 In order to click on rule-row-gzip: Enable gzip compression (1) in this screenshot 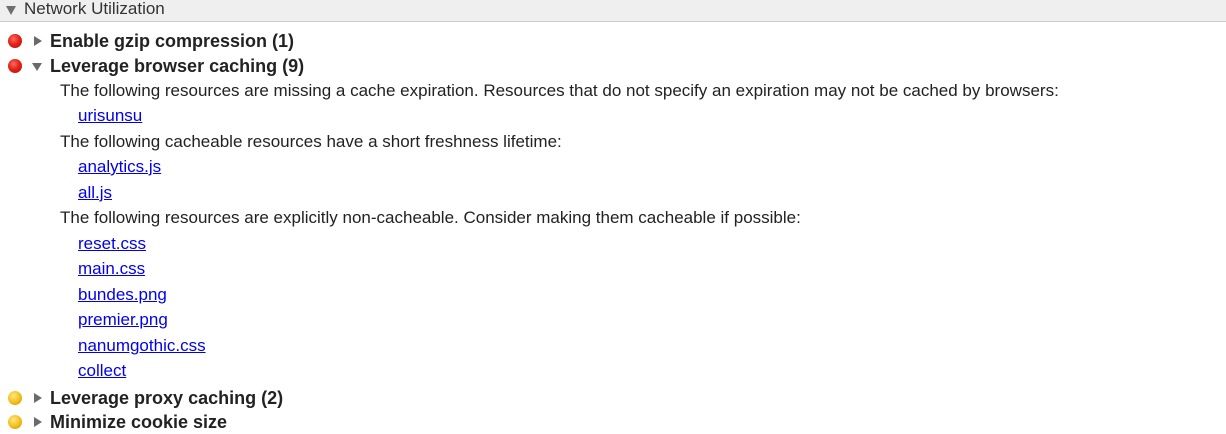, I will do `click(613, 41)`.